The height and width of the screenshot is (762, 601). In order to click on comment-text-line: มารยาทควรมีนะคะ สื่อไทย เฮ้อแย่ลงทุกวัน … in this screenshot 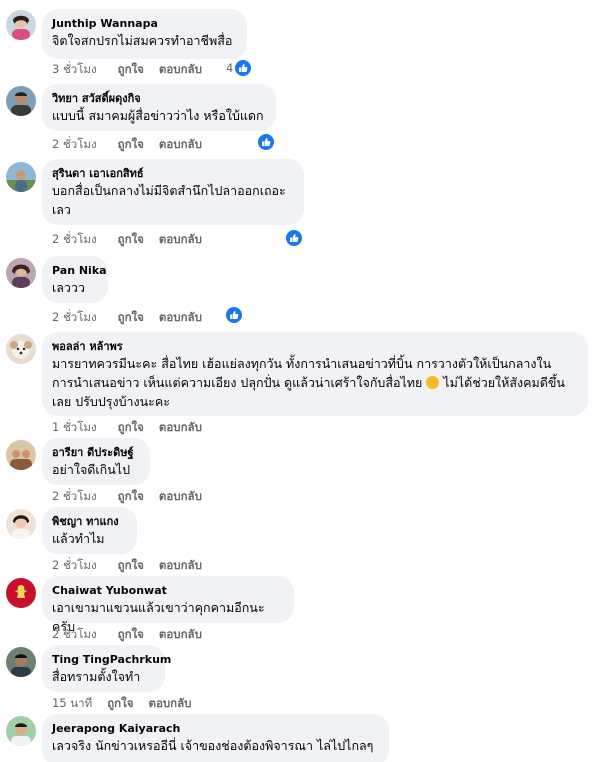, I will do `click(302, 363)`.